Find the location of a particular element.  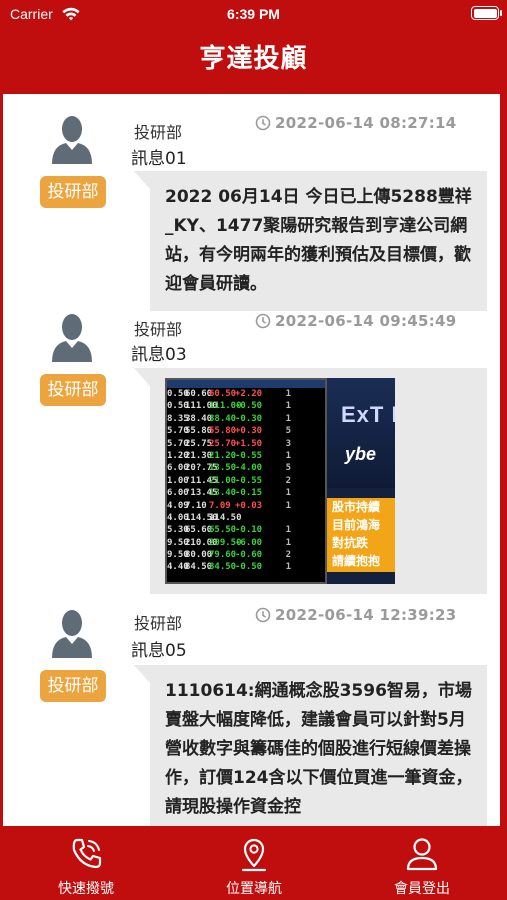

status-bar: Carrier 6:39 PM is located at coordinates (253, 15).